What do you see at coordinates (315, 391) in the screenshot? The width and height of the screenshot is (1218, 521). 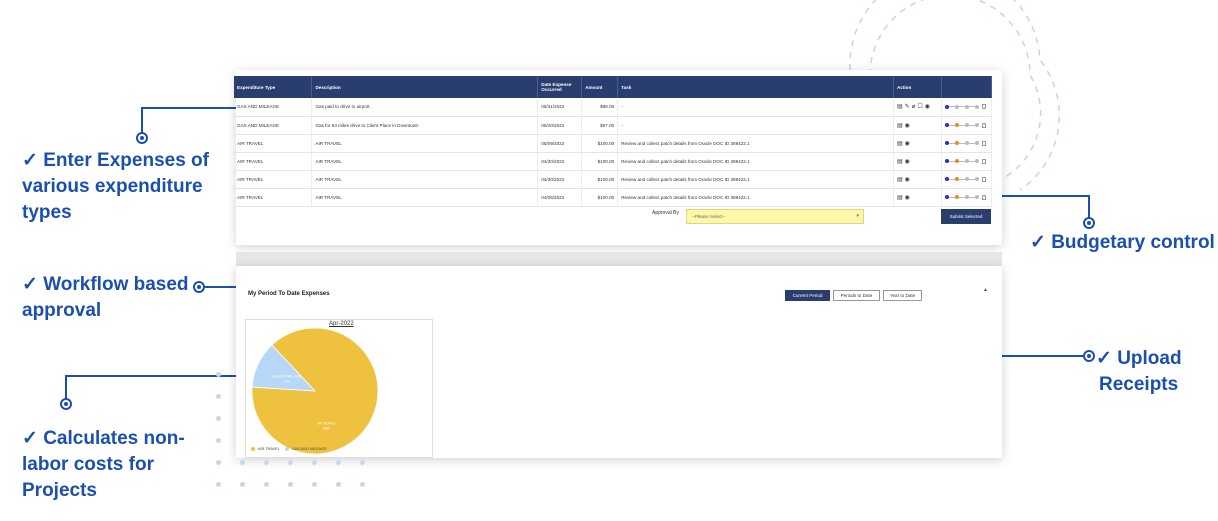 I see `pie-chart: AIR TRAVEL88%GAS AND MILEAGE12%` at bounding box center [315, 391].